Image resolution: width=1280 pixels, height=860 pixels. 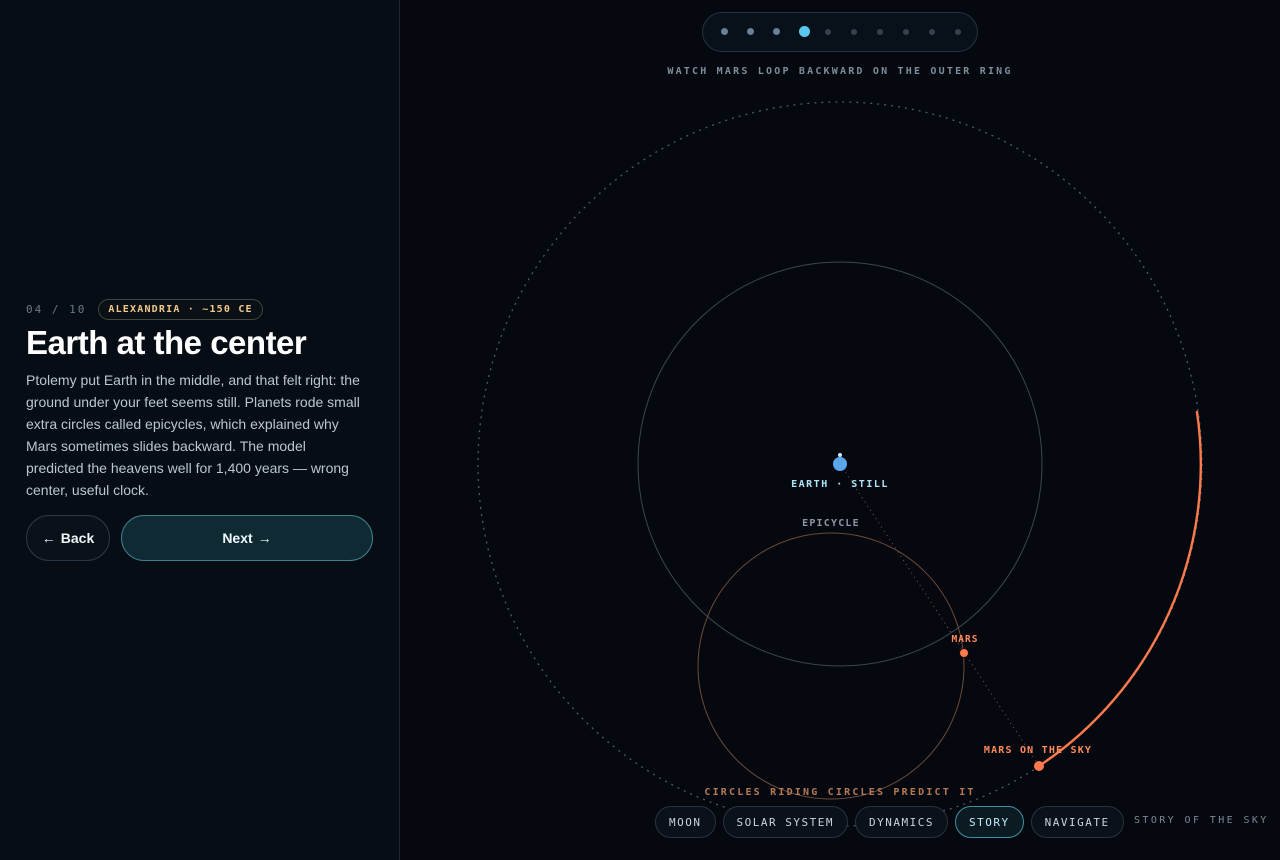 What do you see at coordinates (965, 639) in the screenshot?
I see `mars-label: MARS` at bounding box center [965, 639].